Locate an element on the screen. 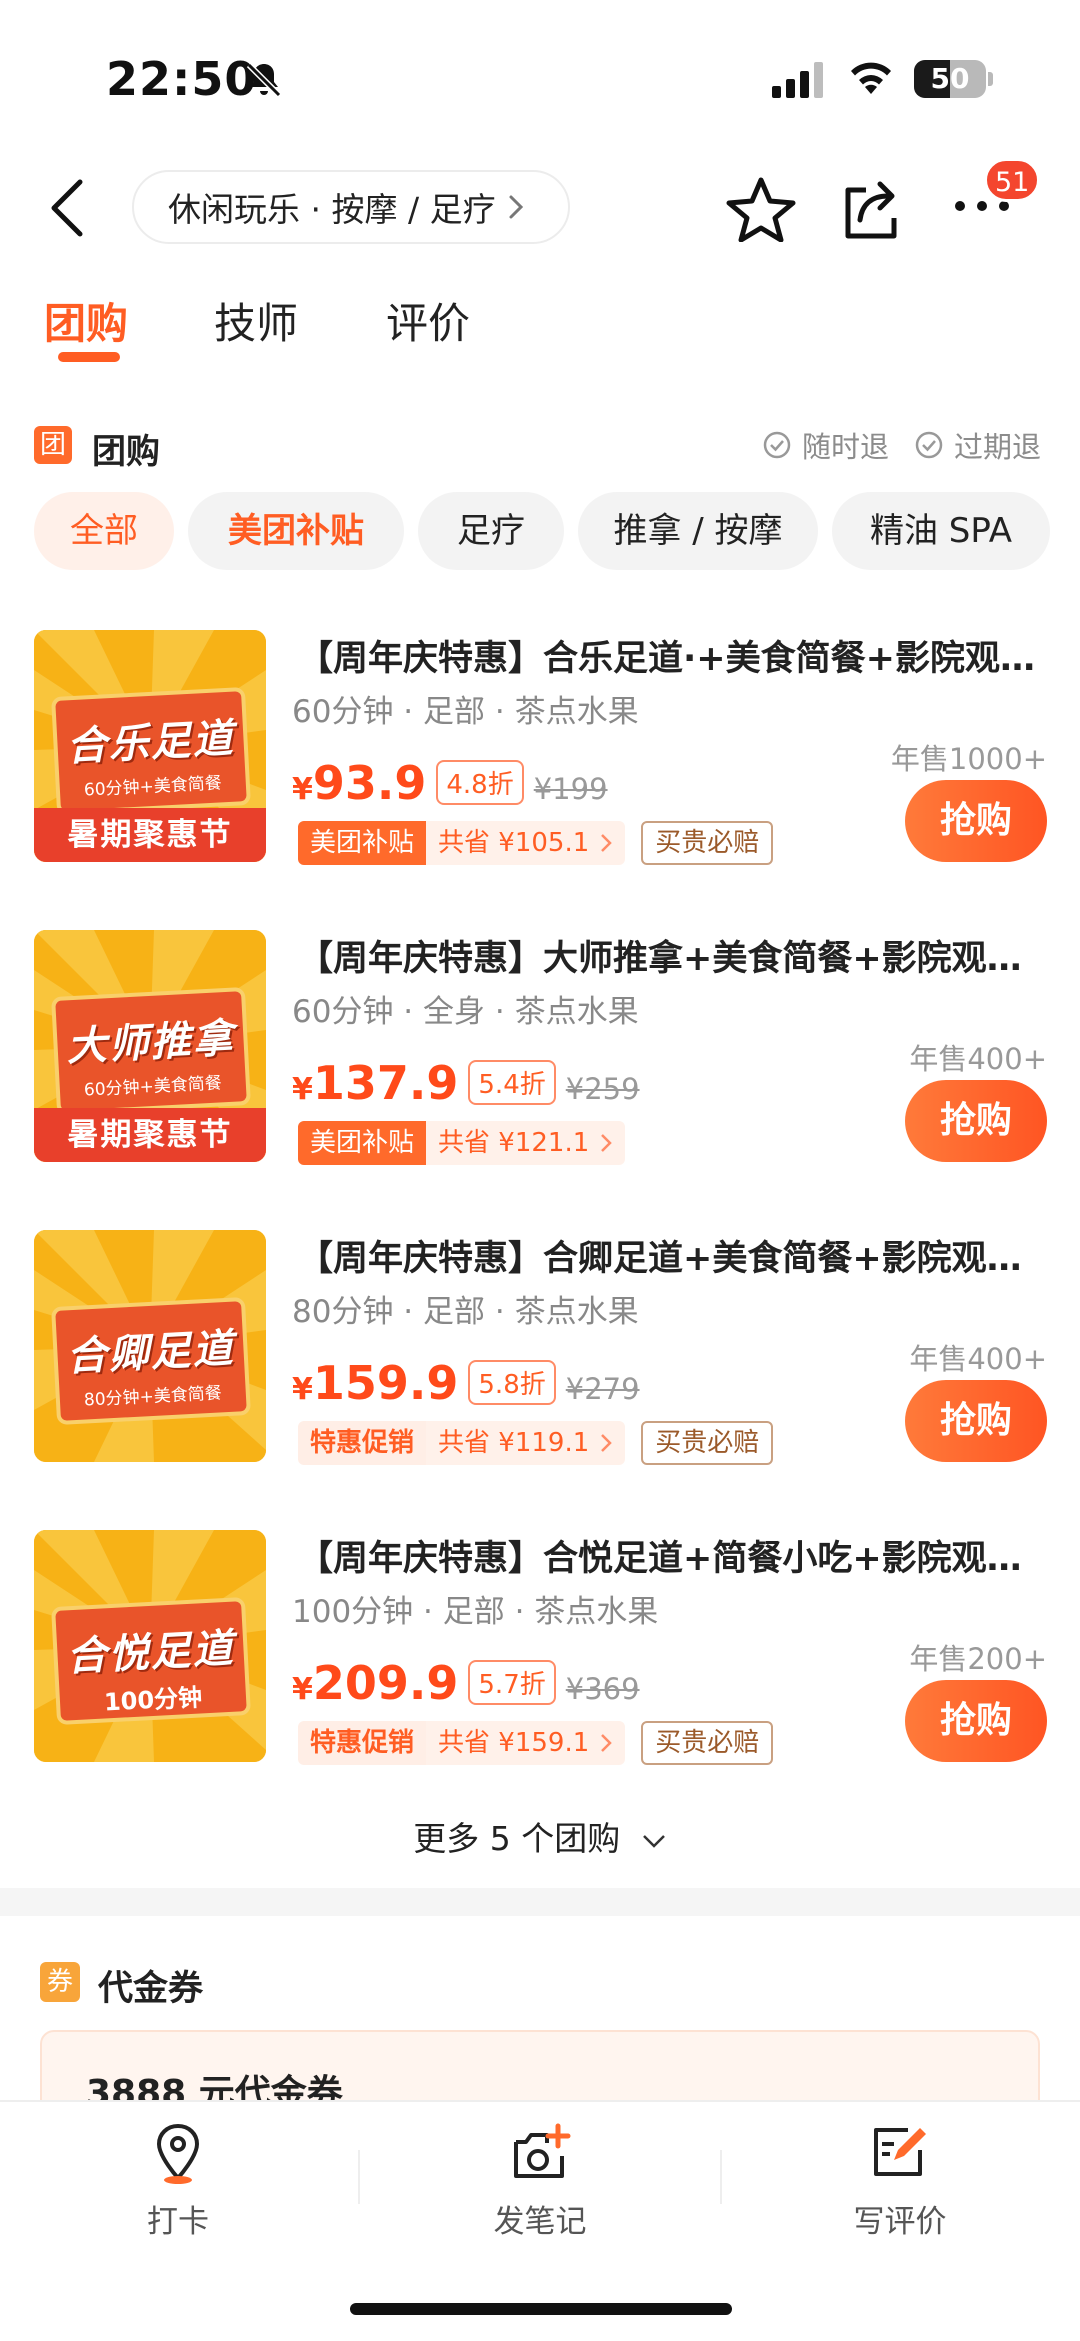  chip-oil-spa: 精油 SPA is located at coordinates (941, 531).